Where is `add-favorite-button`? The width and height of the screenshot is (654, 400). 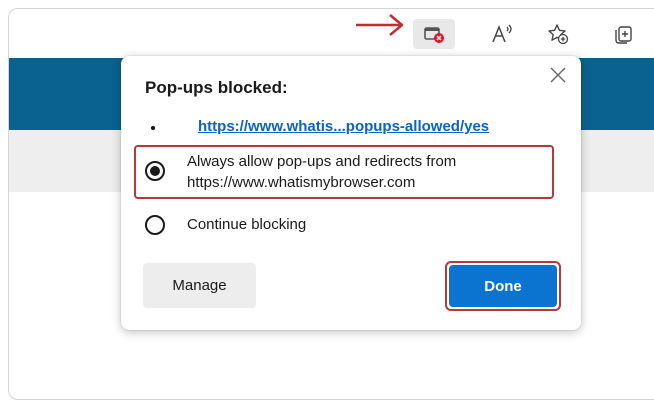 add-favorite-button is located at coordinates (558, 34).